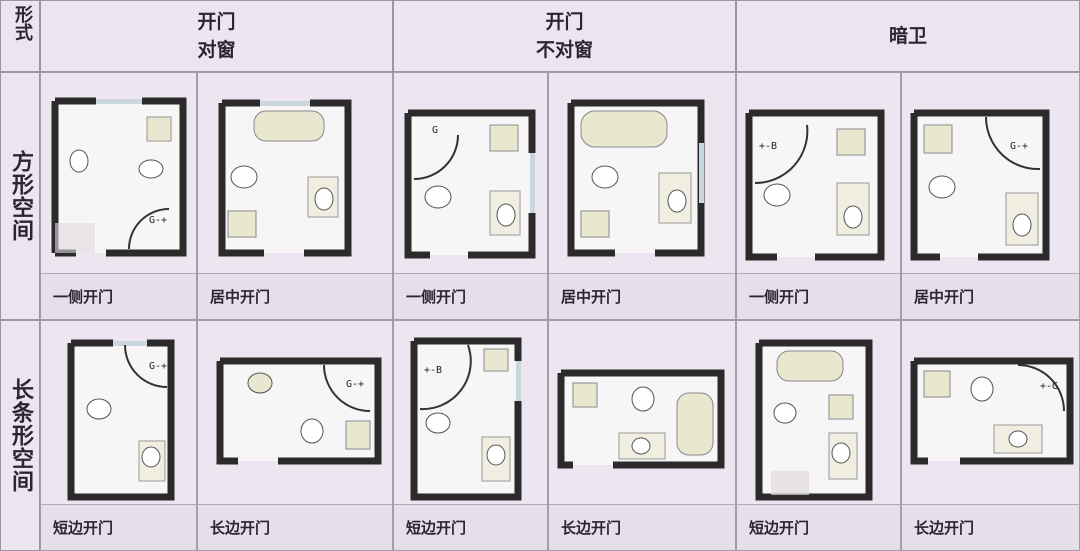 The height and width of the screenshot is (551, 1080). I want to click on column-header-line: 暗卫, so click(907, 36).